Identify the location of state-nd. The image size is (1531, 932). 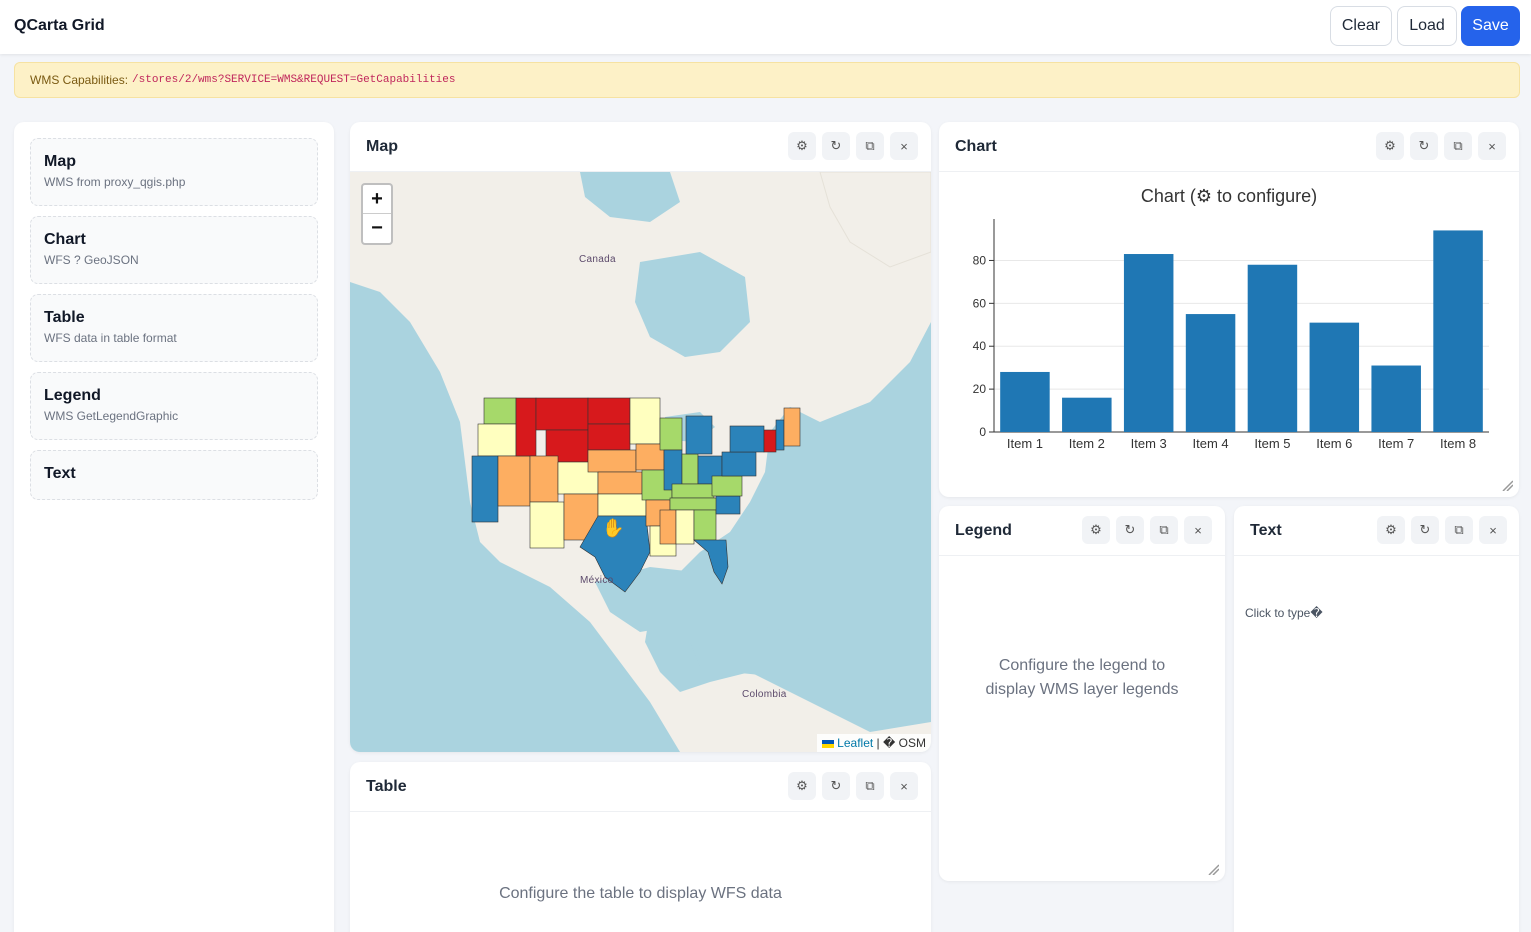
(609, 411).